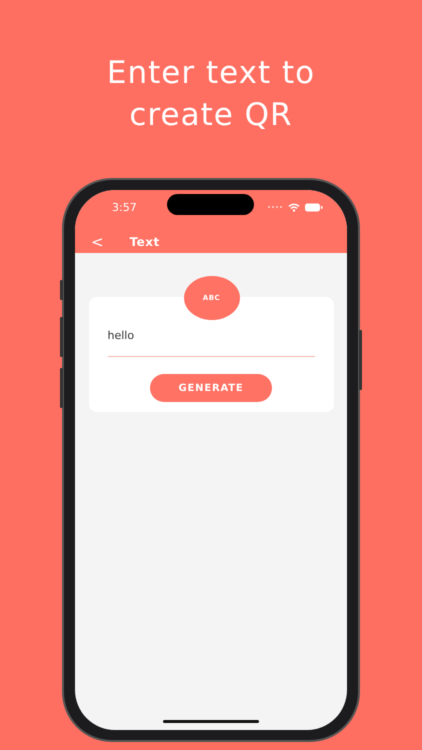 Image resolution: width=422 pixels, height=750 pixels. I want to click on screen-title: Text, so click(145, 242).